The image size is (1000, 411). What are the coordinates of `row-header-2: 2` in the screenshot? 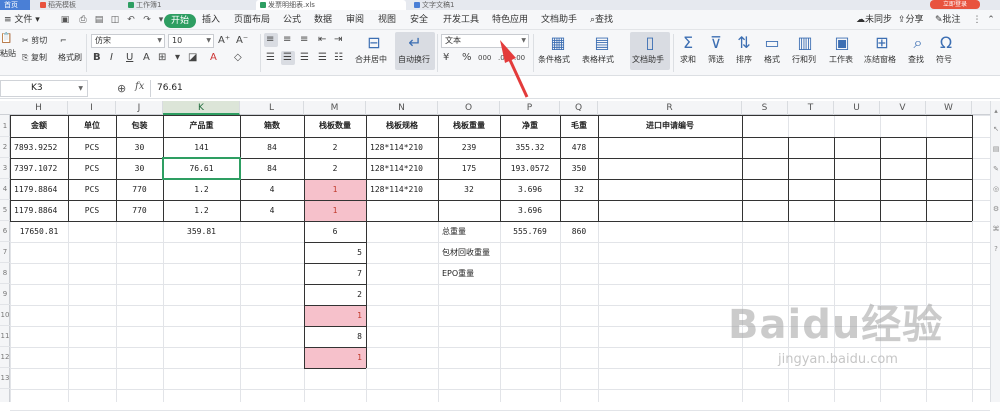 It's located at (5, 147).